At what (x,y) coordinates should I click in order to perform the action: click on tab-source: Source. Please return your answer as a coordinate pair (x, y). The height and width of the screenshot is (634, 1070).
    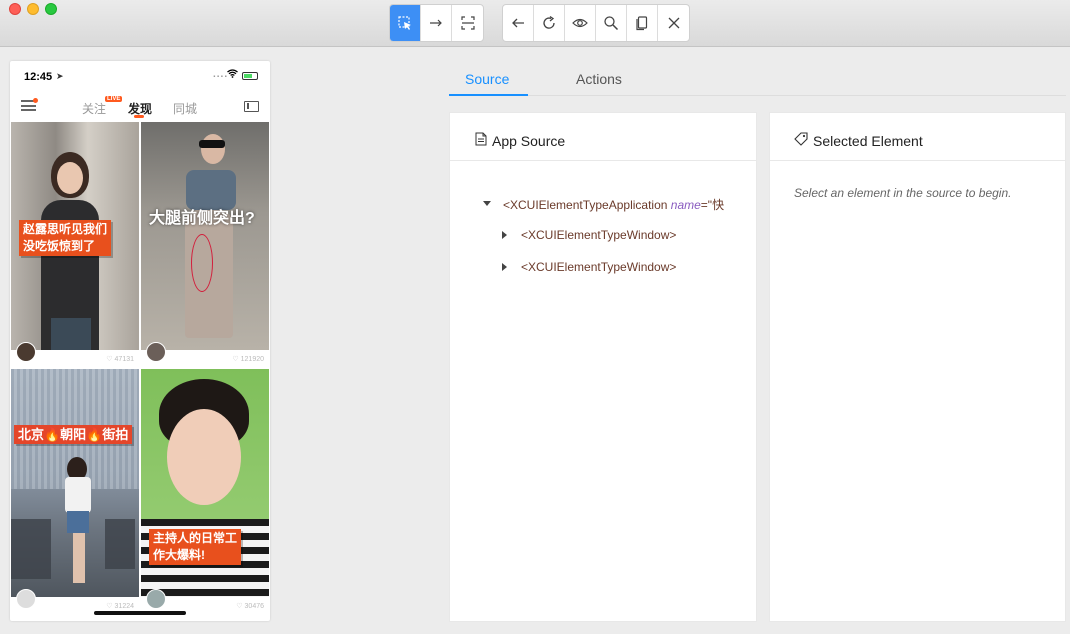
    Looking at the image, I should click on (487, 79).